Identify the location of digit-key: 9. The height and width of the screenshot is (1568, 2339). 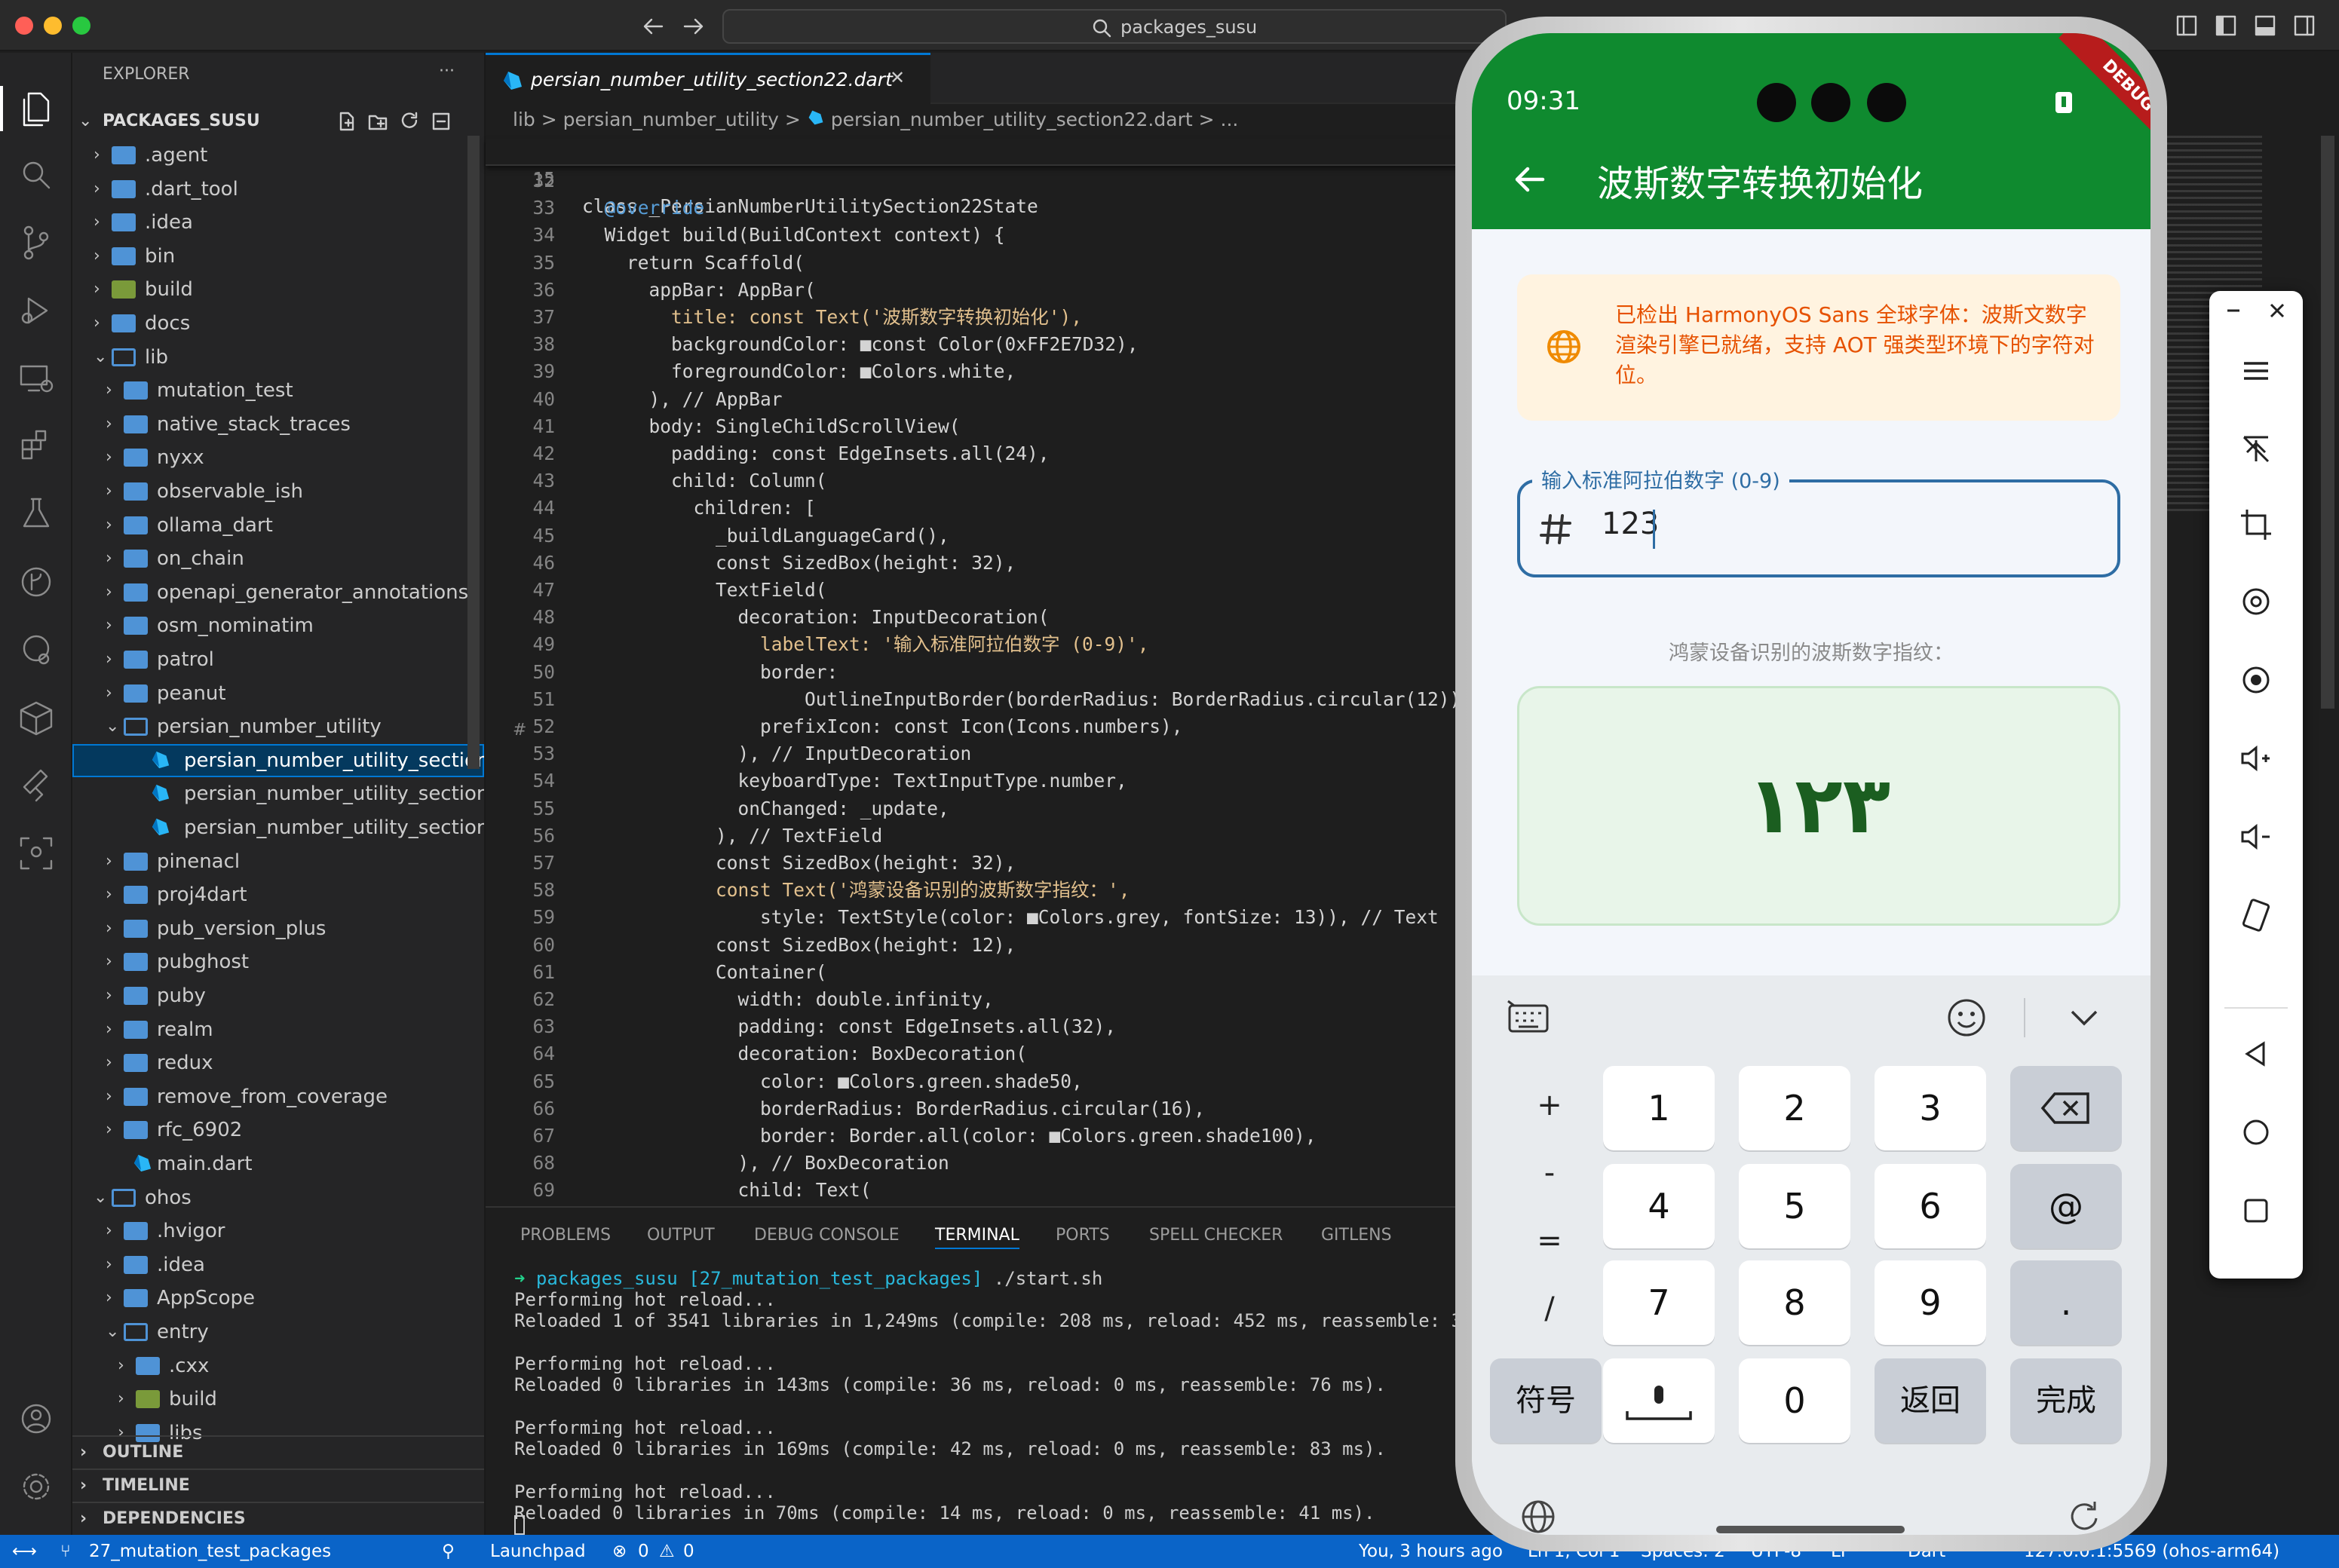
(1931, 1302).